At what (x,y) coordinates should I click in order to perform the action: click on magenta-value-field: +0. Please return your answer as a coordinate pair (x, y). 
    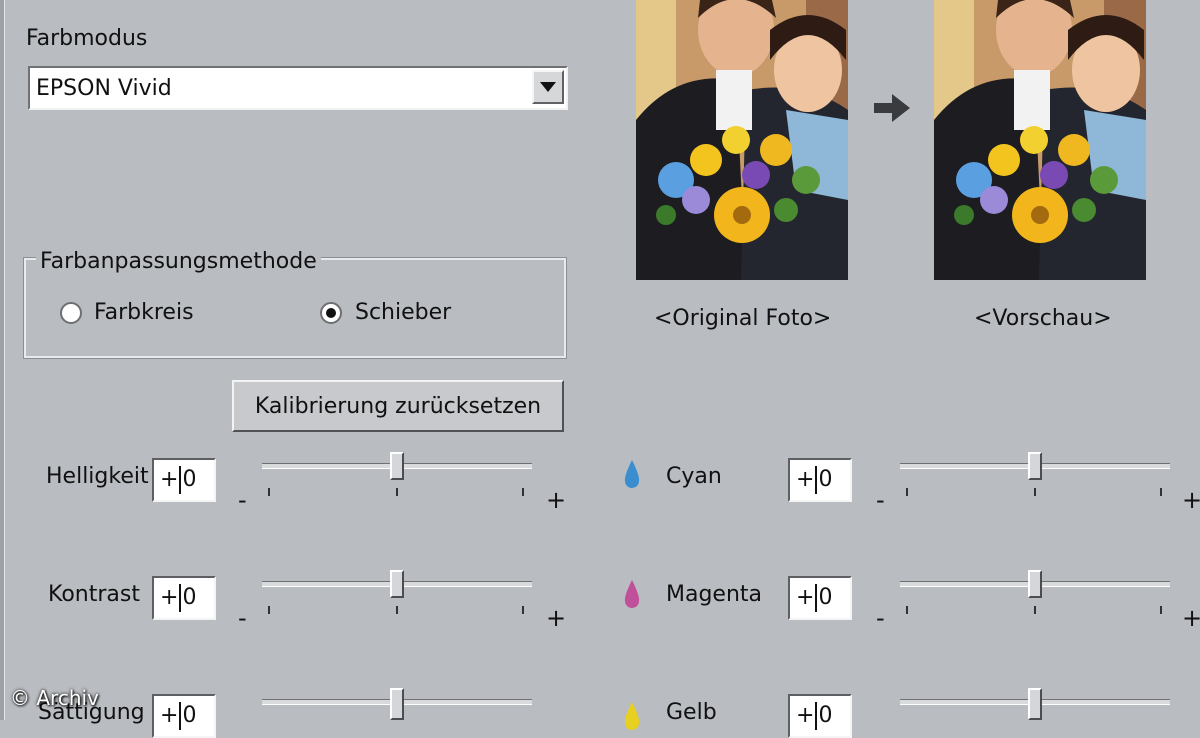
    Looking at the image, I should click on (820, 598).